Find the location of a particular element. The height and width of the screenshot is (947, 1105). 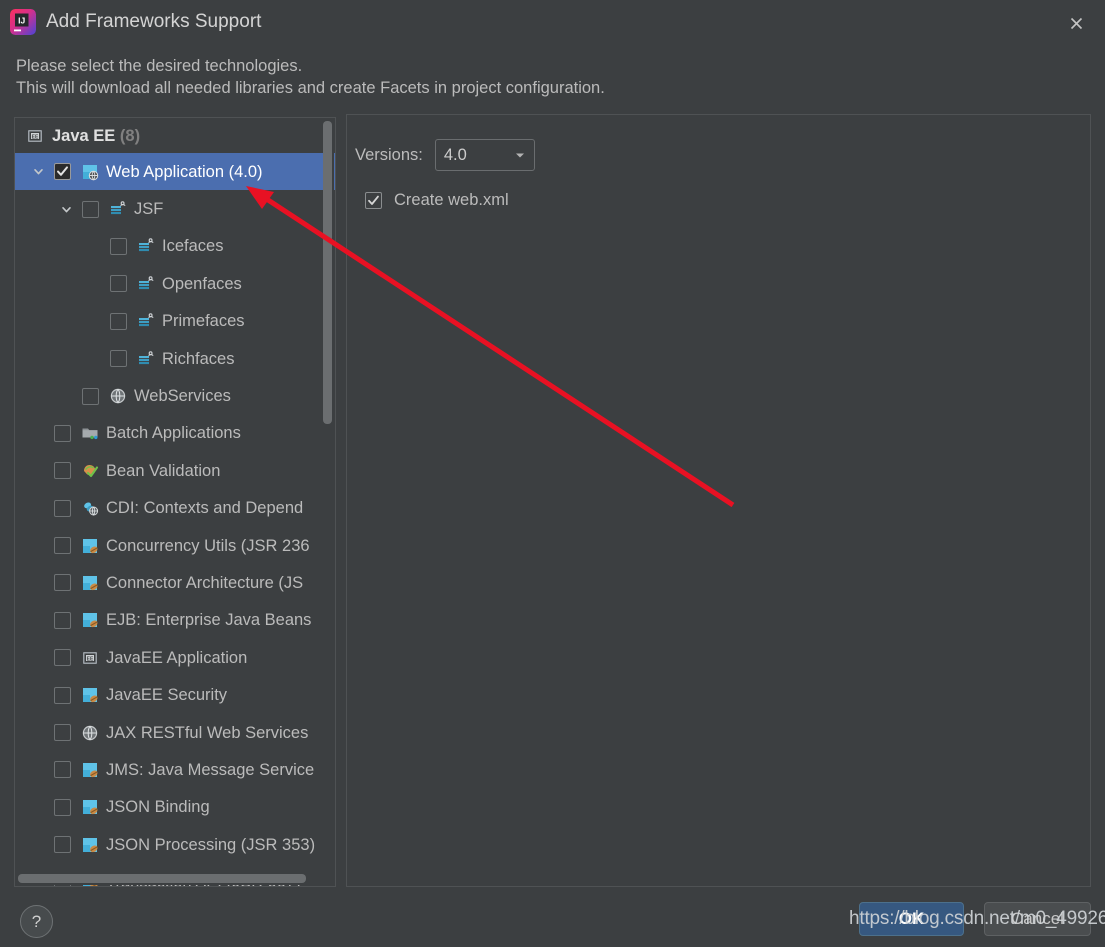

tree-row: JAX RESTful Web Services is located at coordinates (175, 732).